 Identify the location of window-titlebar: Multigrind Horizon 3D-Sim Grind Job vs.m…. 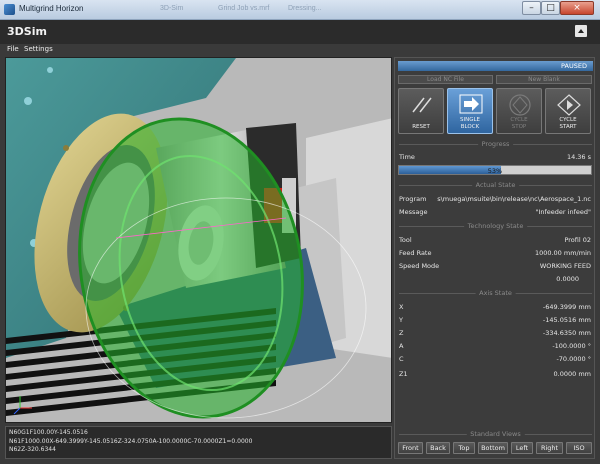
(300, 10).